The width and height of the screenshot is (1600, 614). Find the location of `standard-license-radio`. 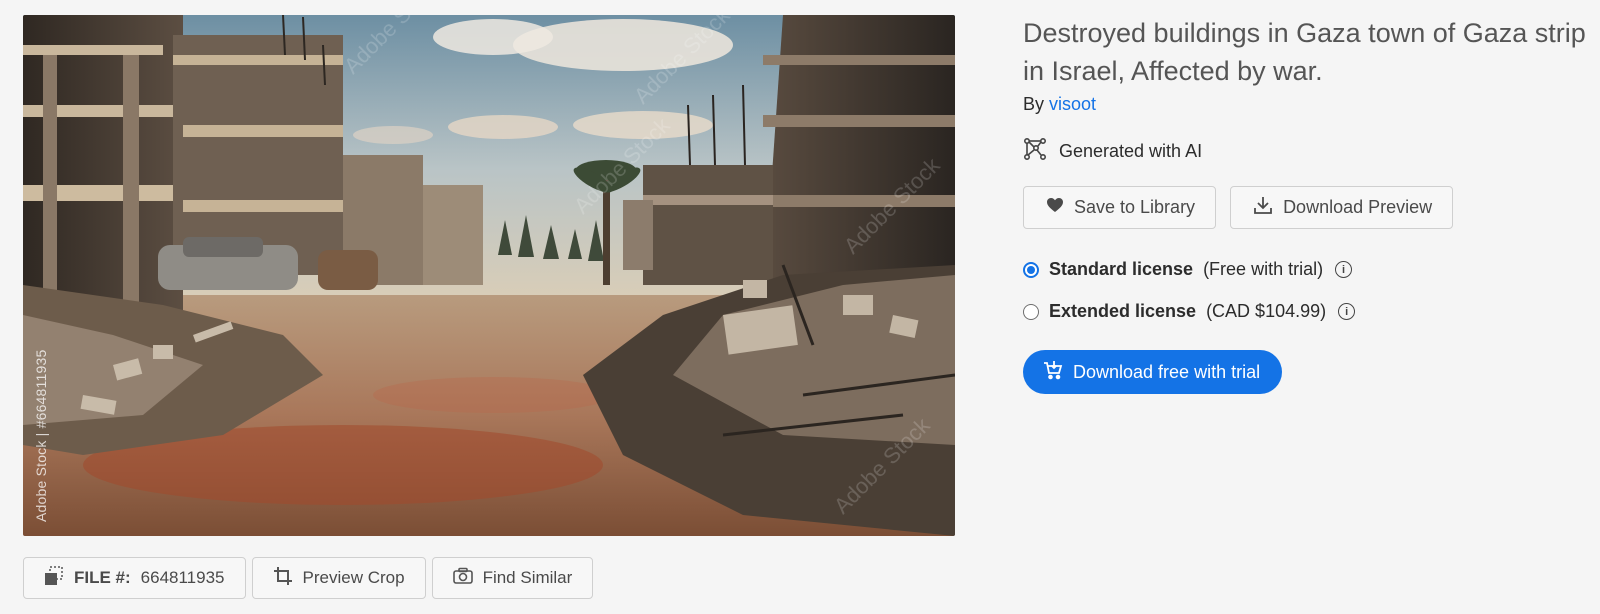

standard-license-radio is located at coordinates (1031, 269).